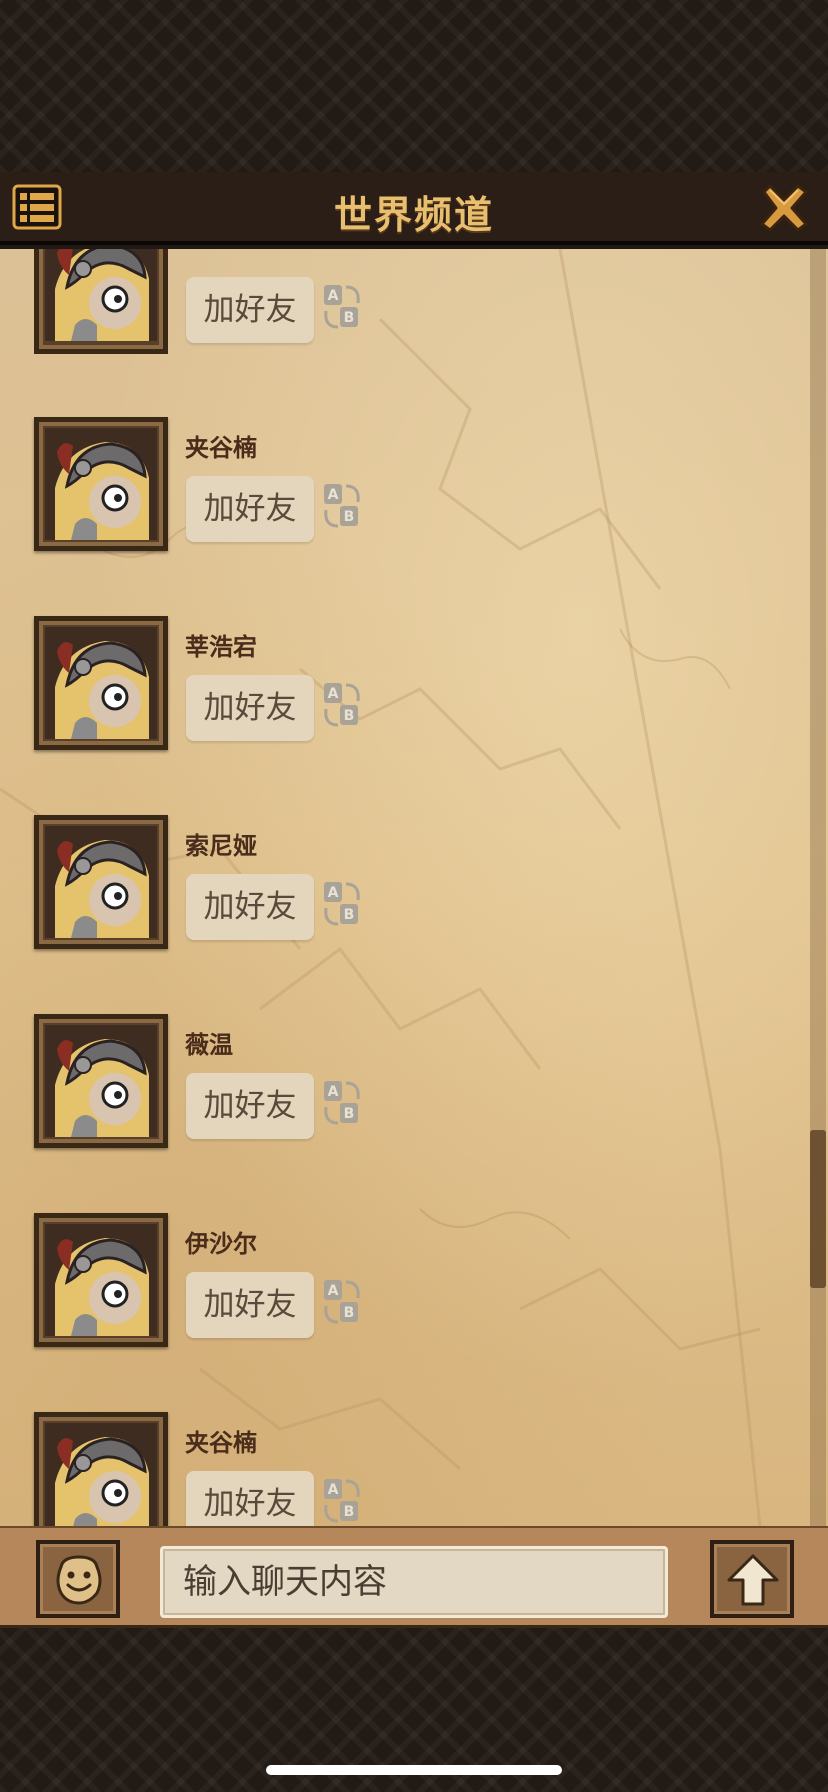 The height and width of the screenshot is (1792, 828). What do you see at coordinates (221, 1241) in the screenshot?
I see `username: 伊沙尔` at bounding box center [221, 1241].